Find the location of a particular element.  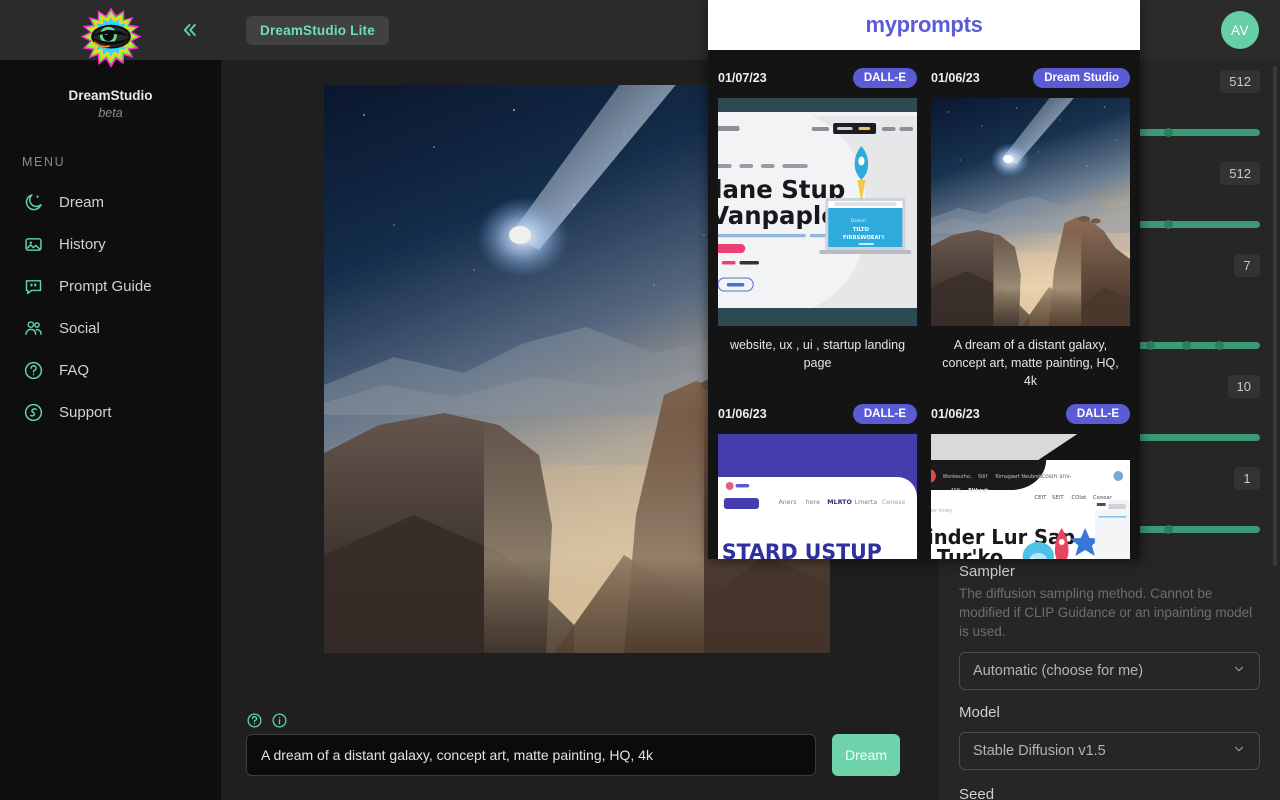

svg-text: Dolizm is located at coordinates (858, 221).